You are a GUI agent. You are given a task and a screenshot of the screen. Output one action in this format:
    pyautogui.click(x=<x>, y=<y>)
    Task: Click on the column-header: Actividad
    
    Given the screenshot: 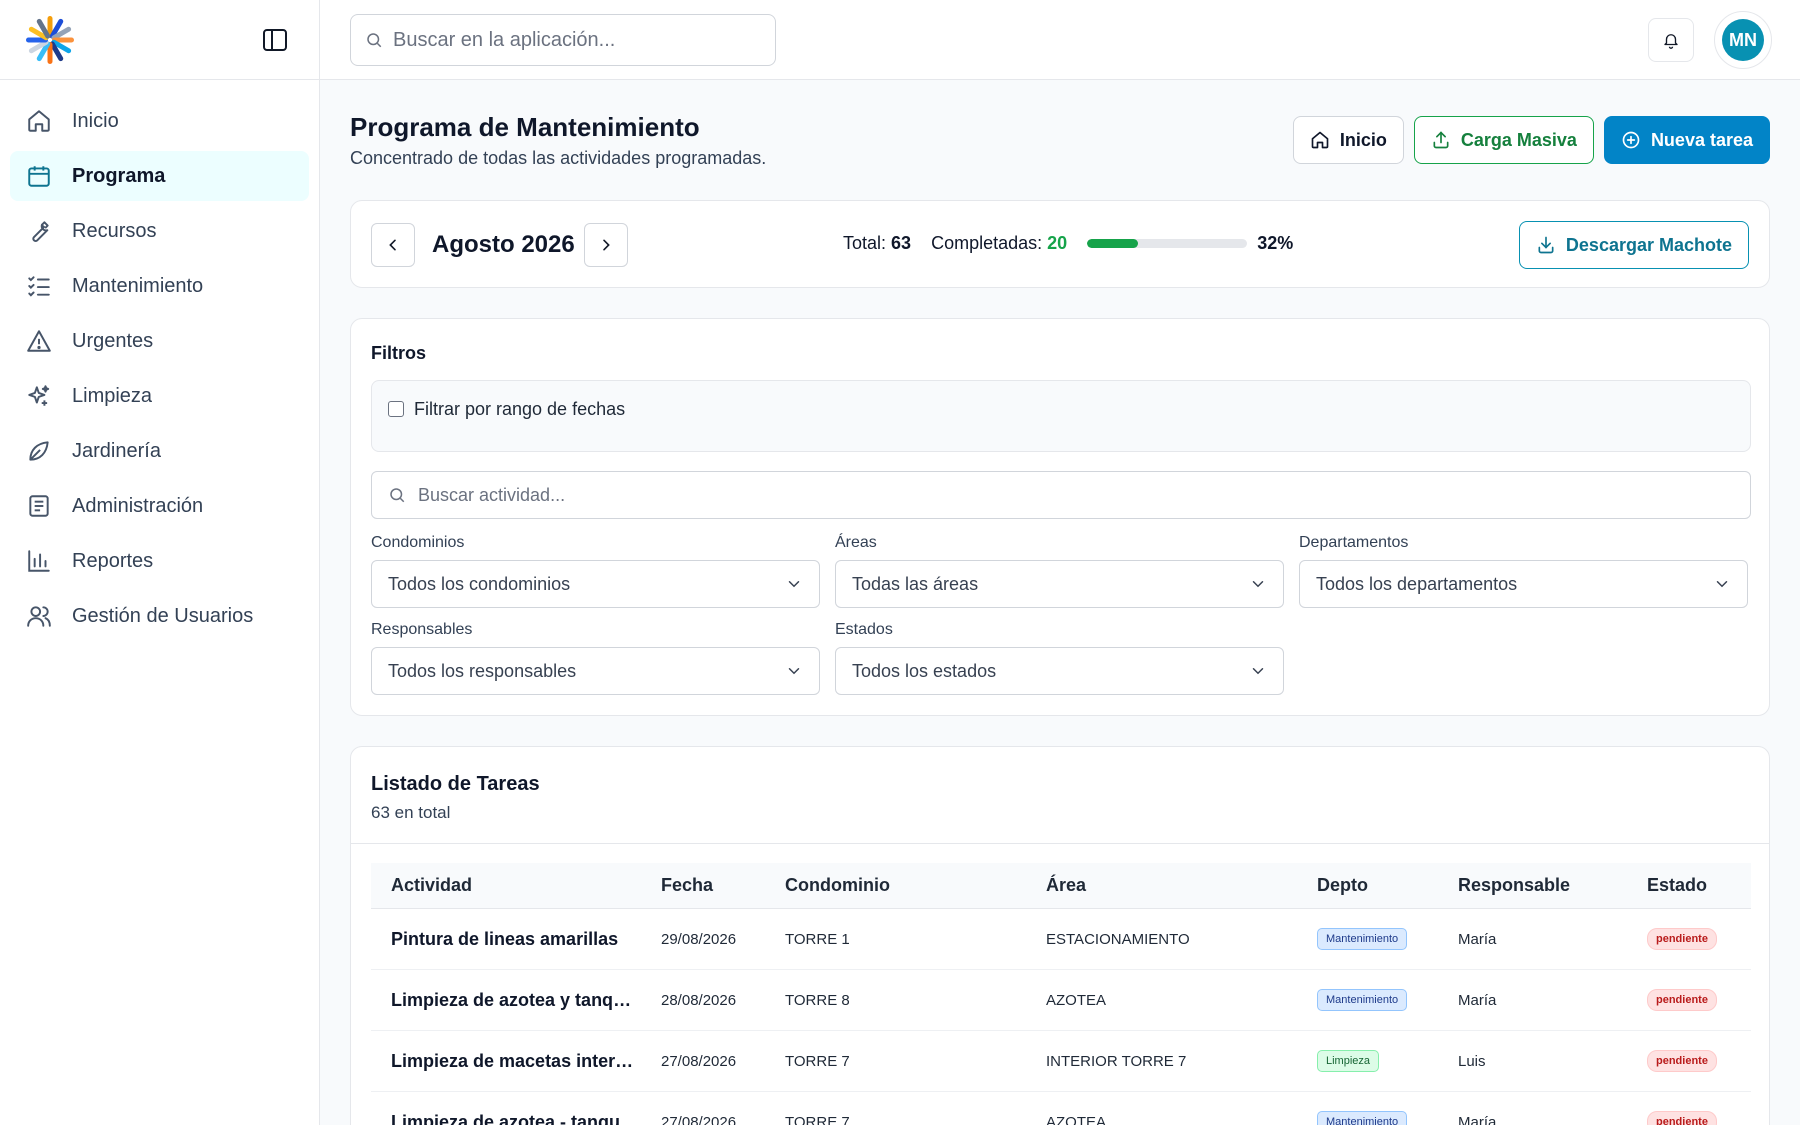 What is the action you would take?
    pyautogui.click(x=516, y=885)
    